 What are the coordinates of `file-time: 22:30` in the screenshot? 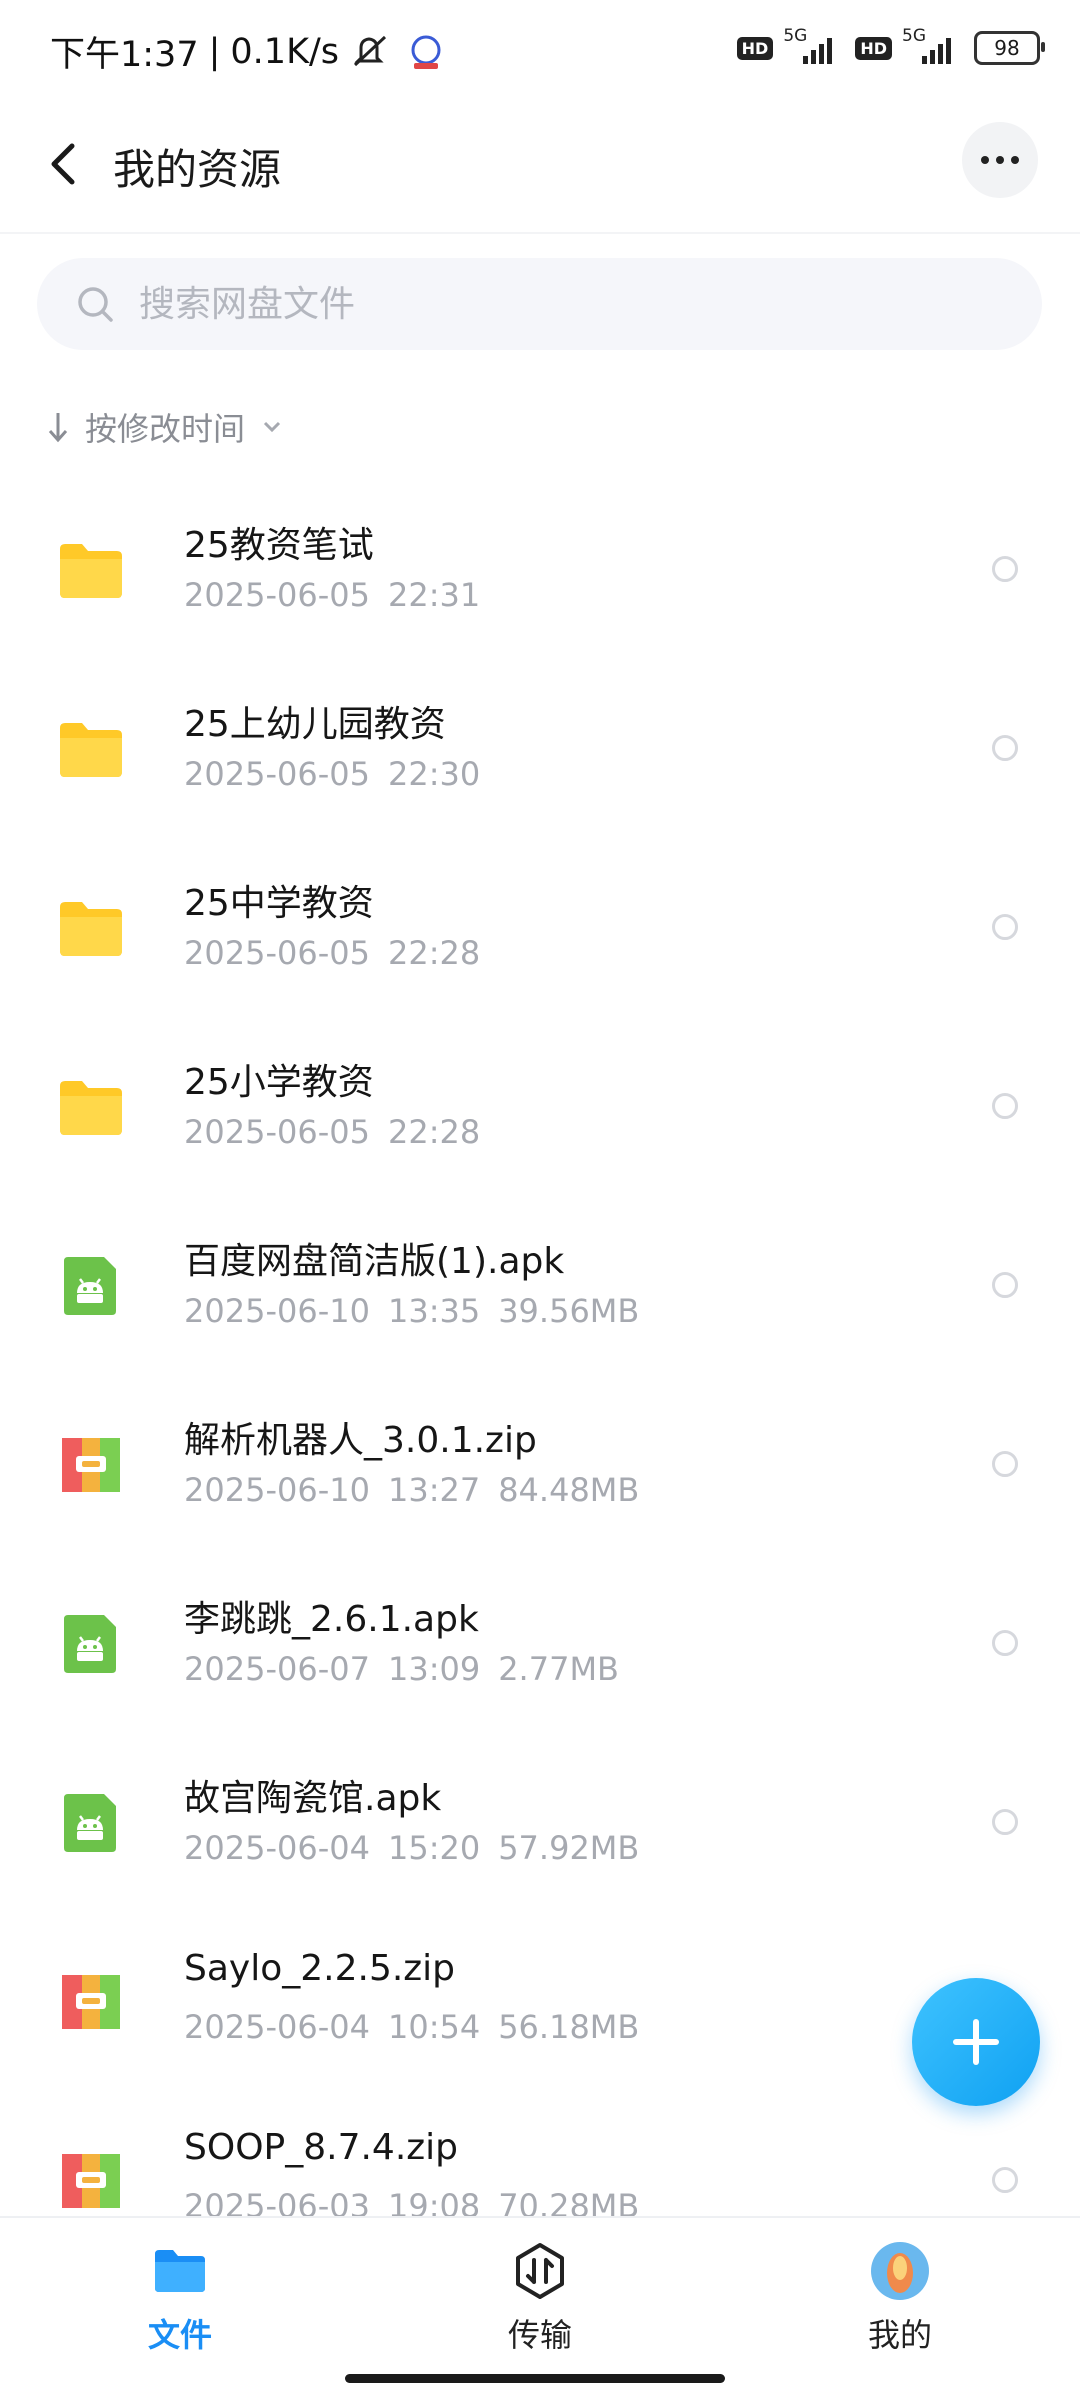 It's located at (434, 774).